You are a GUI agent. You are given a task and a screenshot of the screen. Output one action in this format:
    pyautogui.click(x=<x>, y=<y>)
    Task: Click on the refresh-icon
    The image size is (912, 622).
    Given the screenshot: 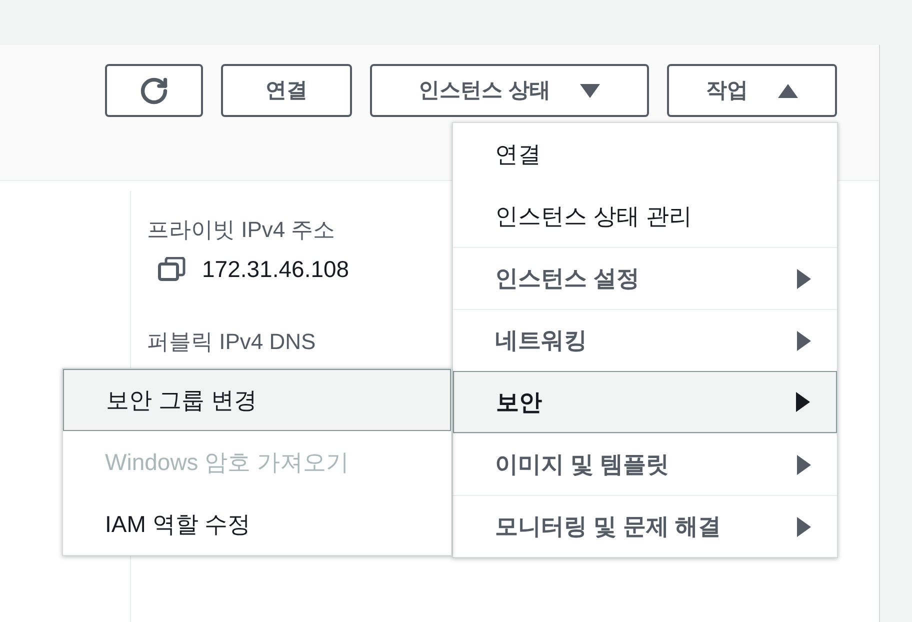 What is the action you would take?
    pyautogui.click(x=154, y=91)
    